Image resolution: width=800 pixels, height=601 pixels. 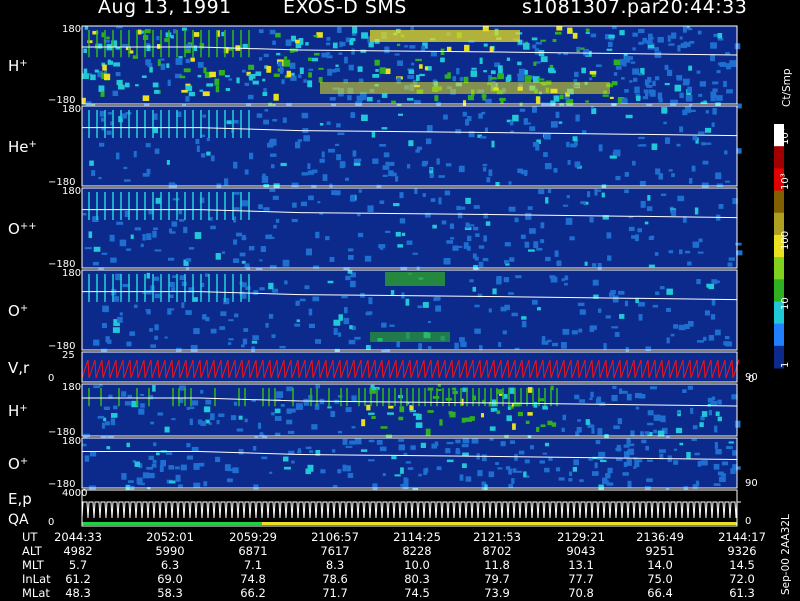 I want to click on table-cell: 79.7, so click(x=497, y=579).